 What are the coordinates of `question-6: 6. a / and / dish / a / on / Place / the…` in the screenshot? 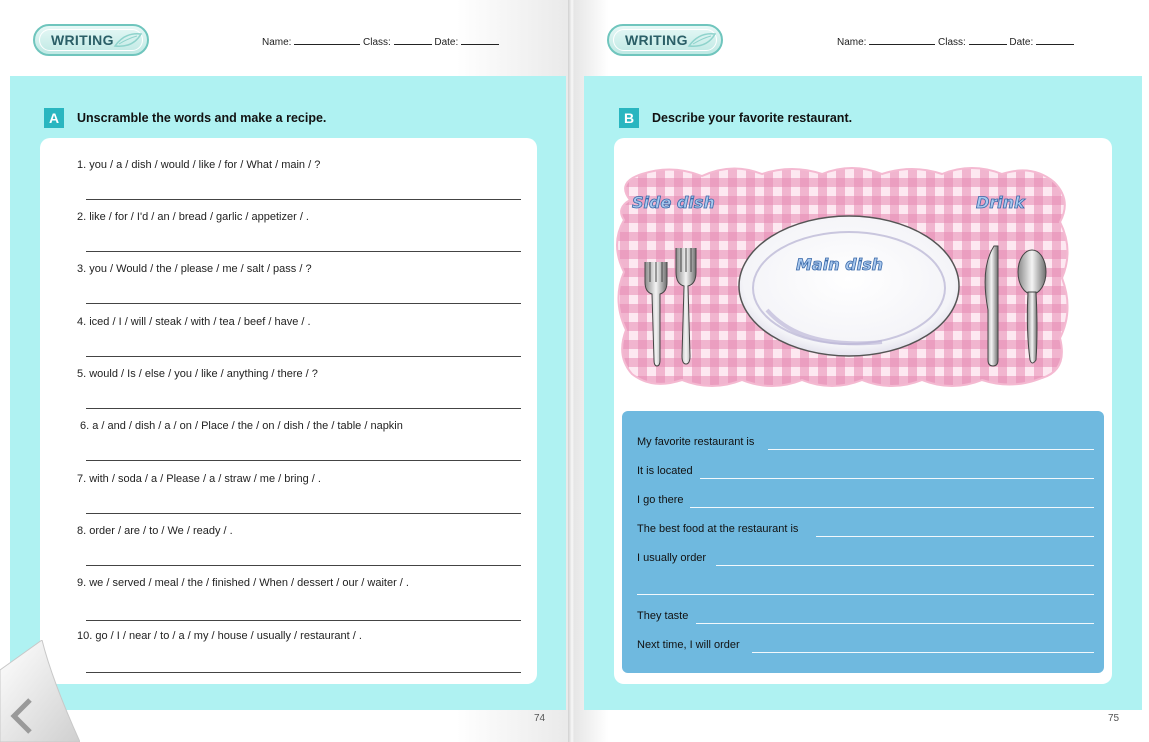 It's located at (241, 426).